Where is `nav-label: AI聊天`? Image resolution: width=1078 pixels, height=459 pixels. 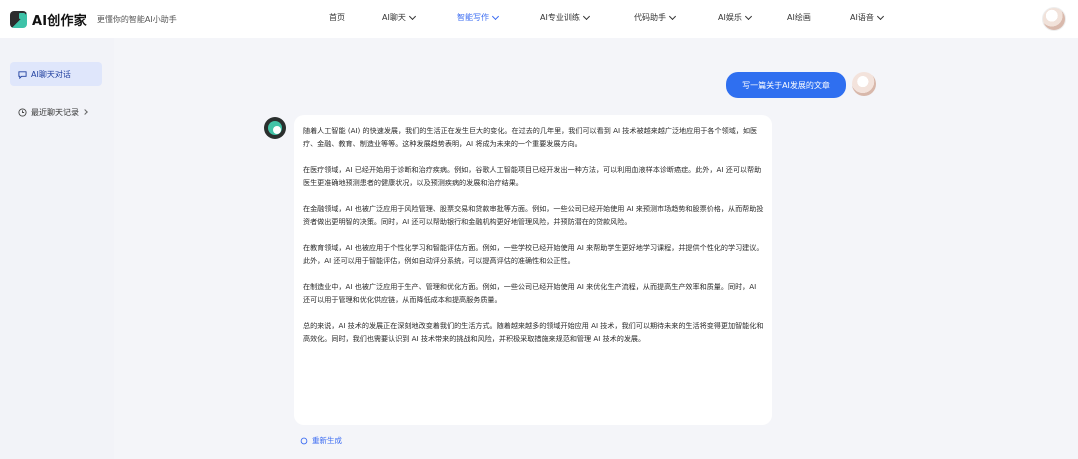 nav-label: AI聊天 is located at coordinates (394, 17).